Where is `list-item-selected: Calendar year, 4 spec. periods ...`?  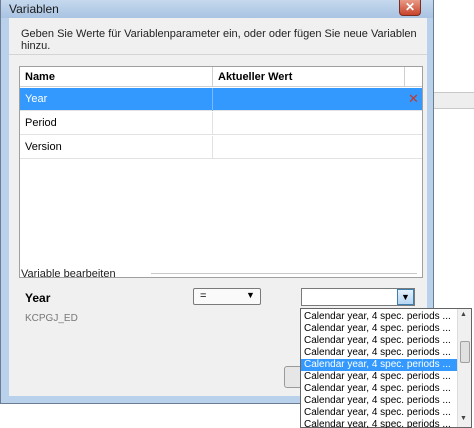 list-item-selected: Calendar year, 4 spec. periods ... is located at coordinates (379, 365).